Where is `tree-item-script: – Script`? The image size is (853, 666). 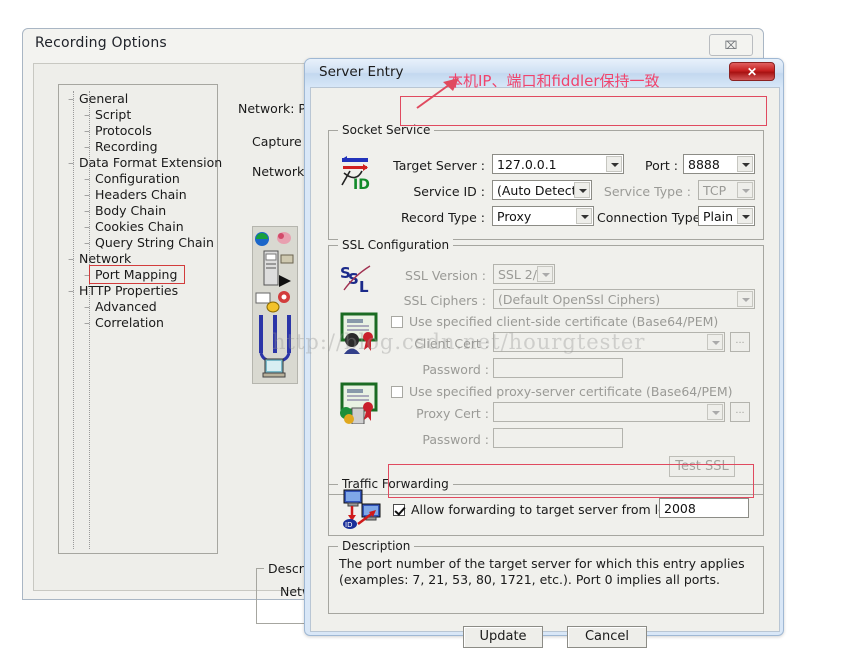 tree-item-script: – Script is located at coordinates (138, 115).